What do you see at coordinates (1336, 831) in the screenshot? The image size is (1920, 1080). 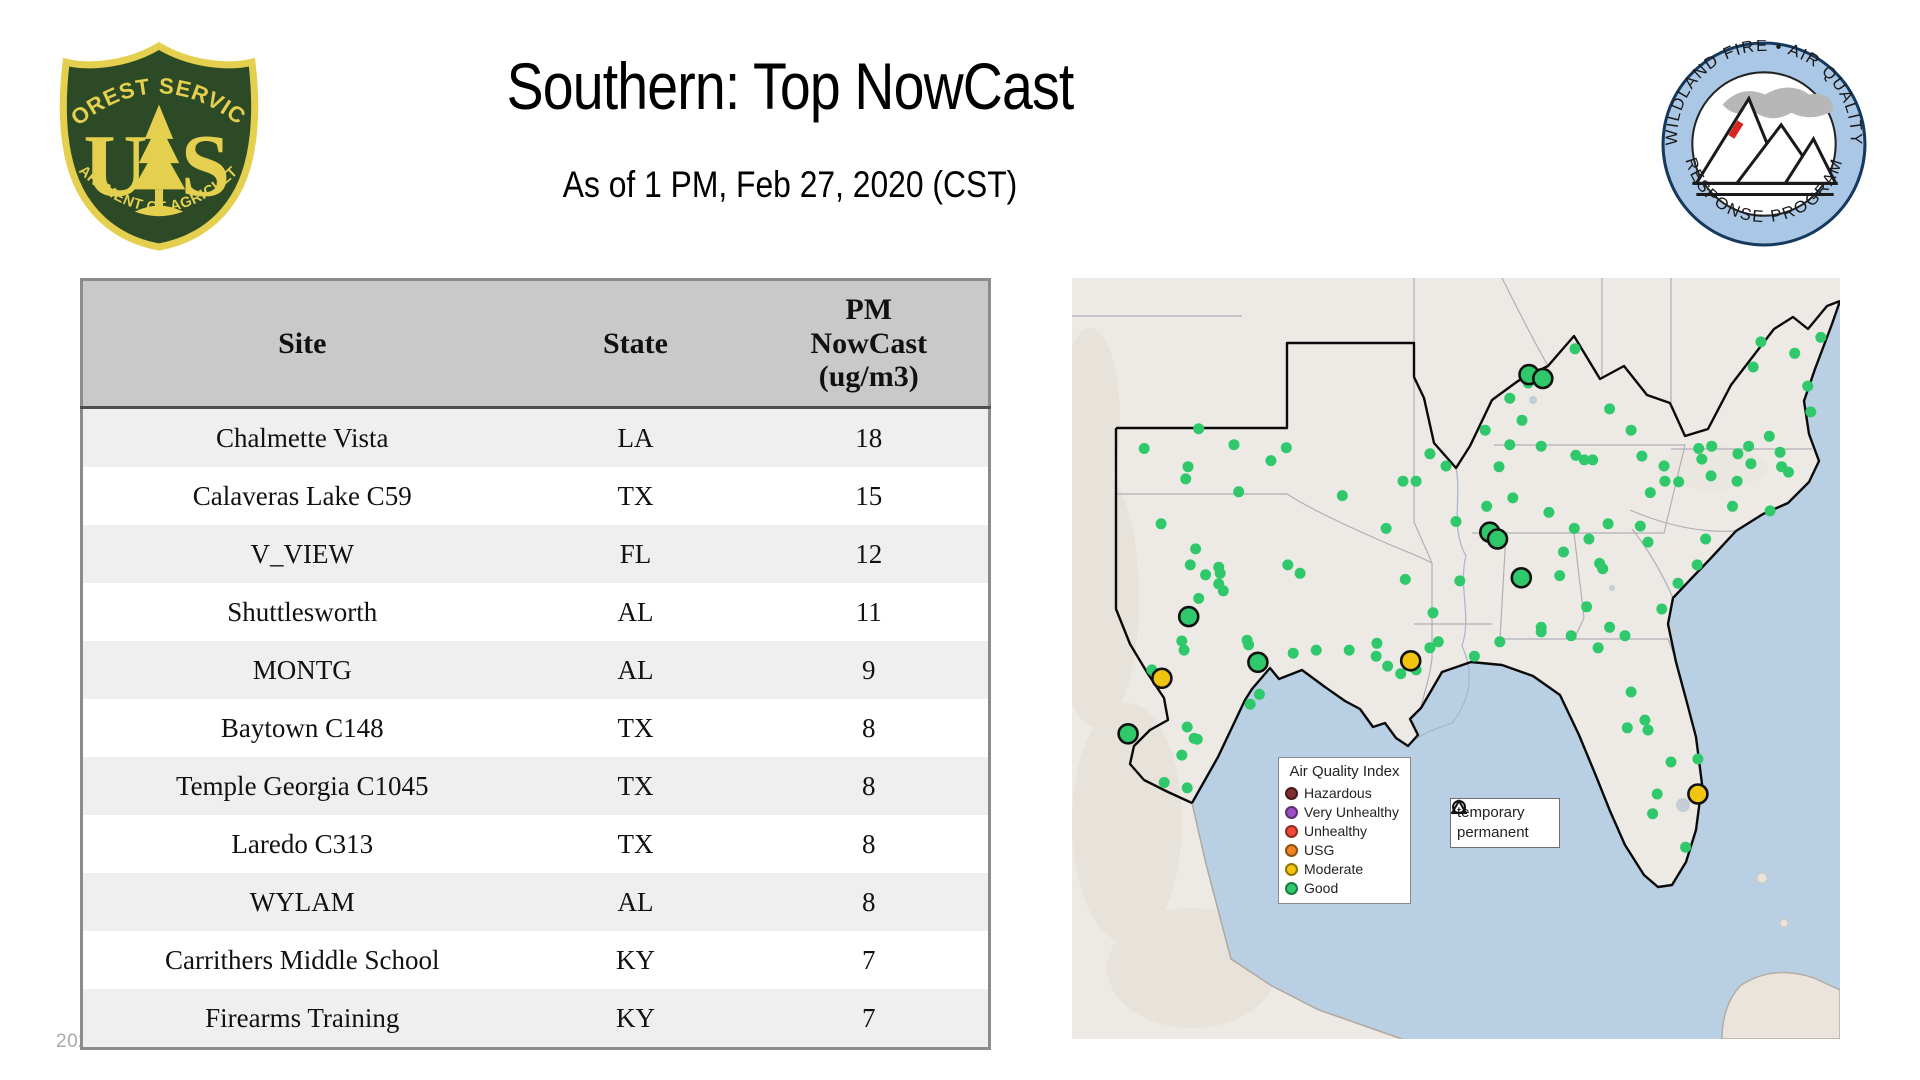 I see `aqi-level-label: Unhealthy` at bounding box center [1336, 831].